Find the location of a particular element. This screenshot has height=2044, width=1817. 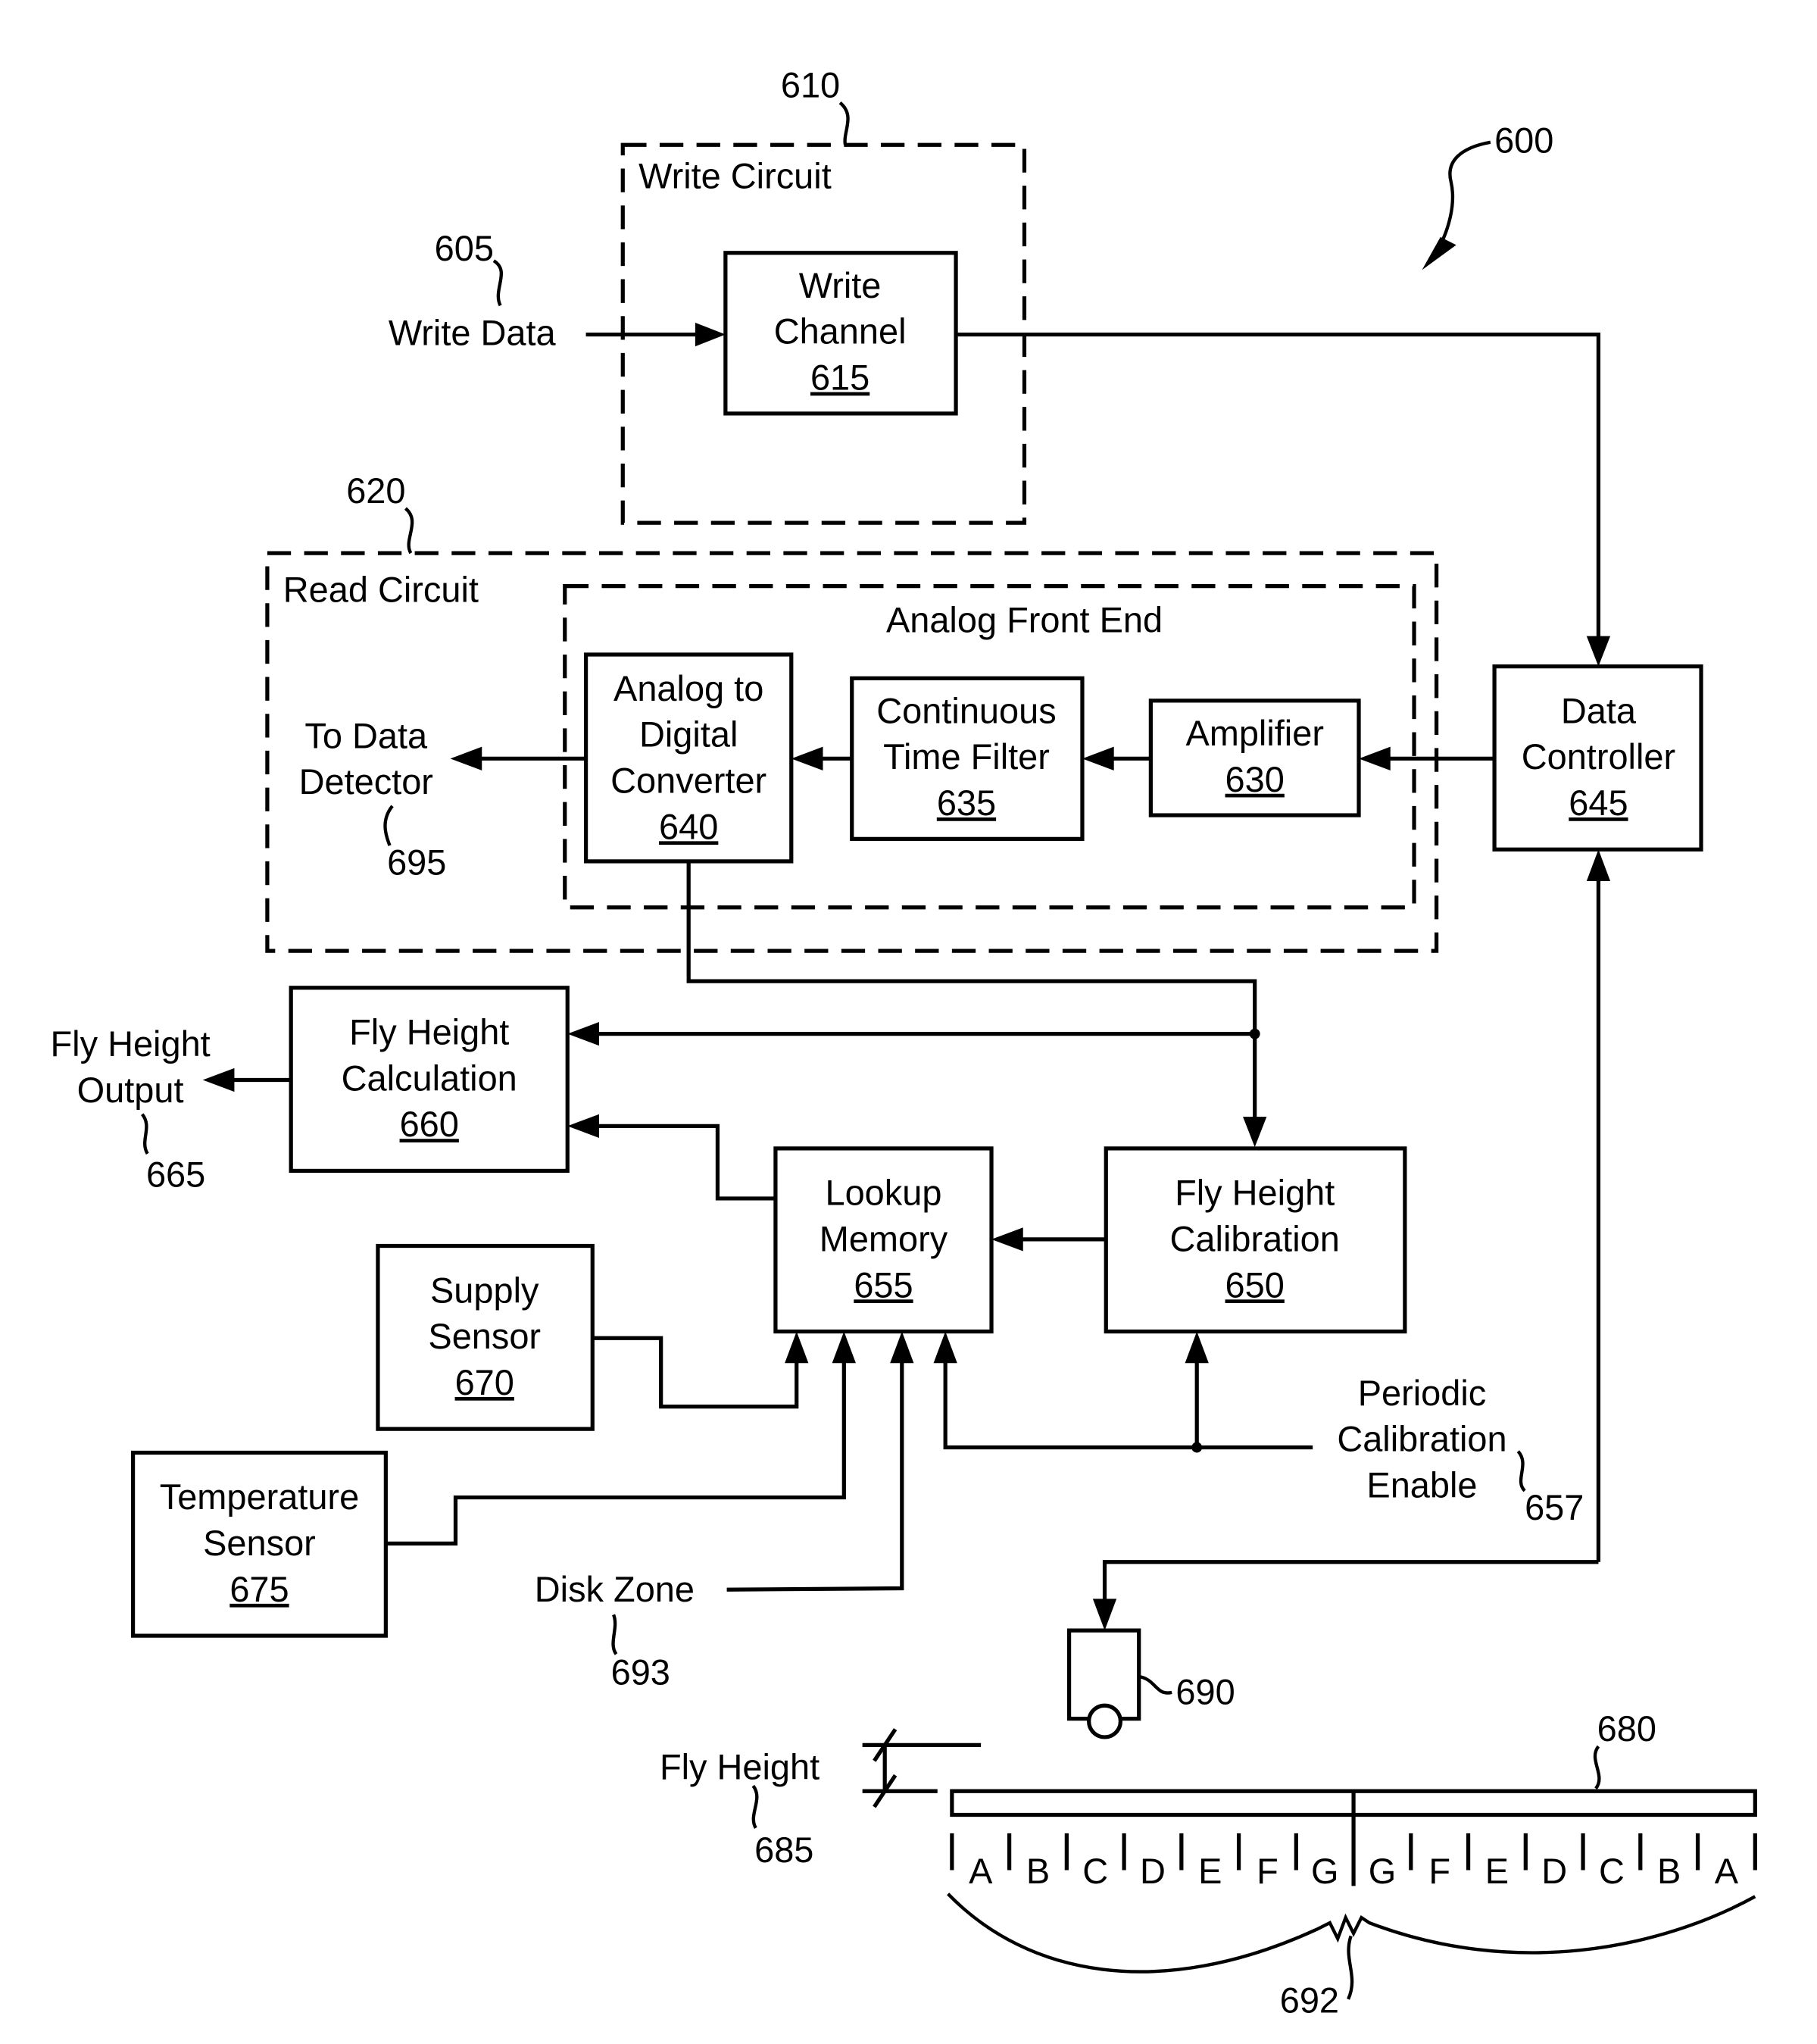

temp-sensor-line2: Sensor is located at coordinates (259, 1543).